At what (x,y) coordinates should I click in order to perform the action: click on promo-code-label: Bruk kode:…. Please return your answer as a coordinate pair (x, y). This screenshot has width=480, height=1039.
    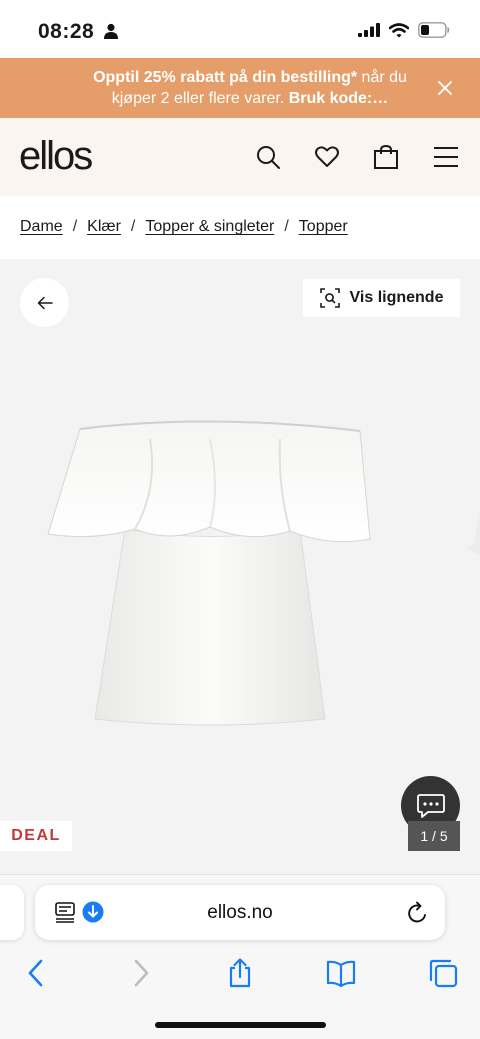
    Looking at the image, I should click on (338, 98).